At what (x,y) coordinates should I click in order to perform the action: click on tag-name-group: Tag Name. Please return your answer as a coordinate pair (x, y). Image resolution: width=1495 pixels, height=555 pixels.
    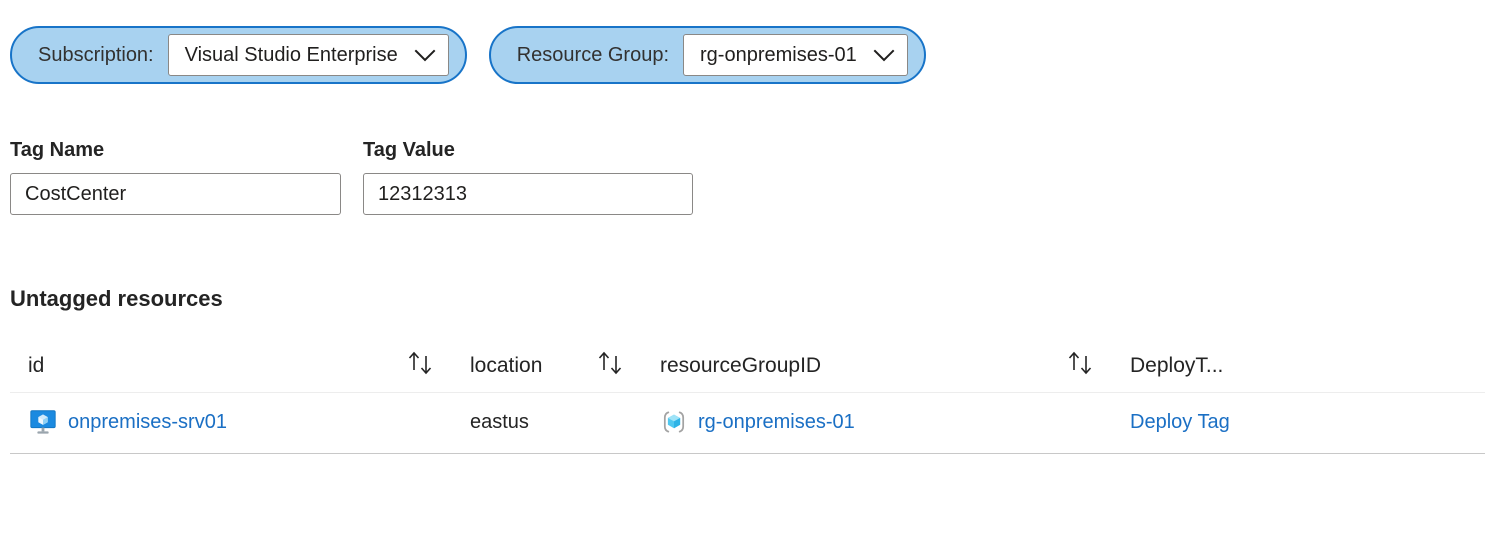
    Looking at the image, I should click on (175, 177).